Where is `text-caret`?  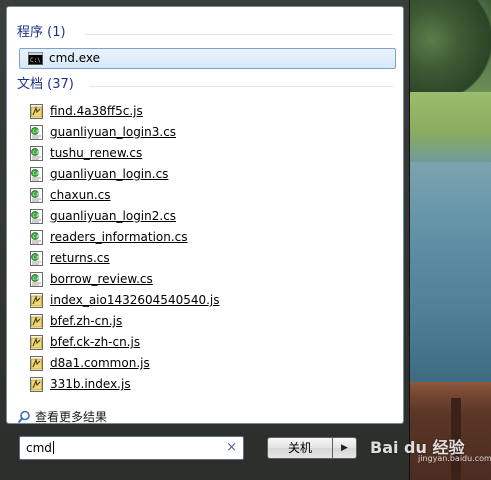
text-caret is located at coordinates (53, 447).